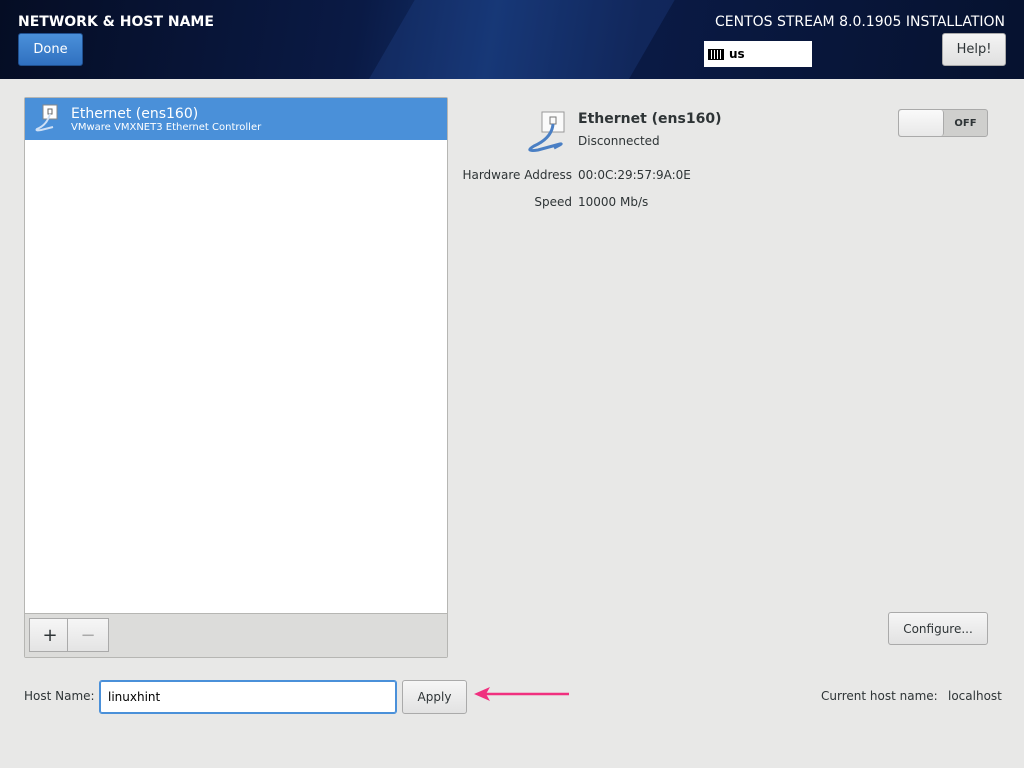  I want to click on connection-toggle: OFF, so click(943, 123).